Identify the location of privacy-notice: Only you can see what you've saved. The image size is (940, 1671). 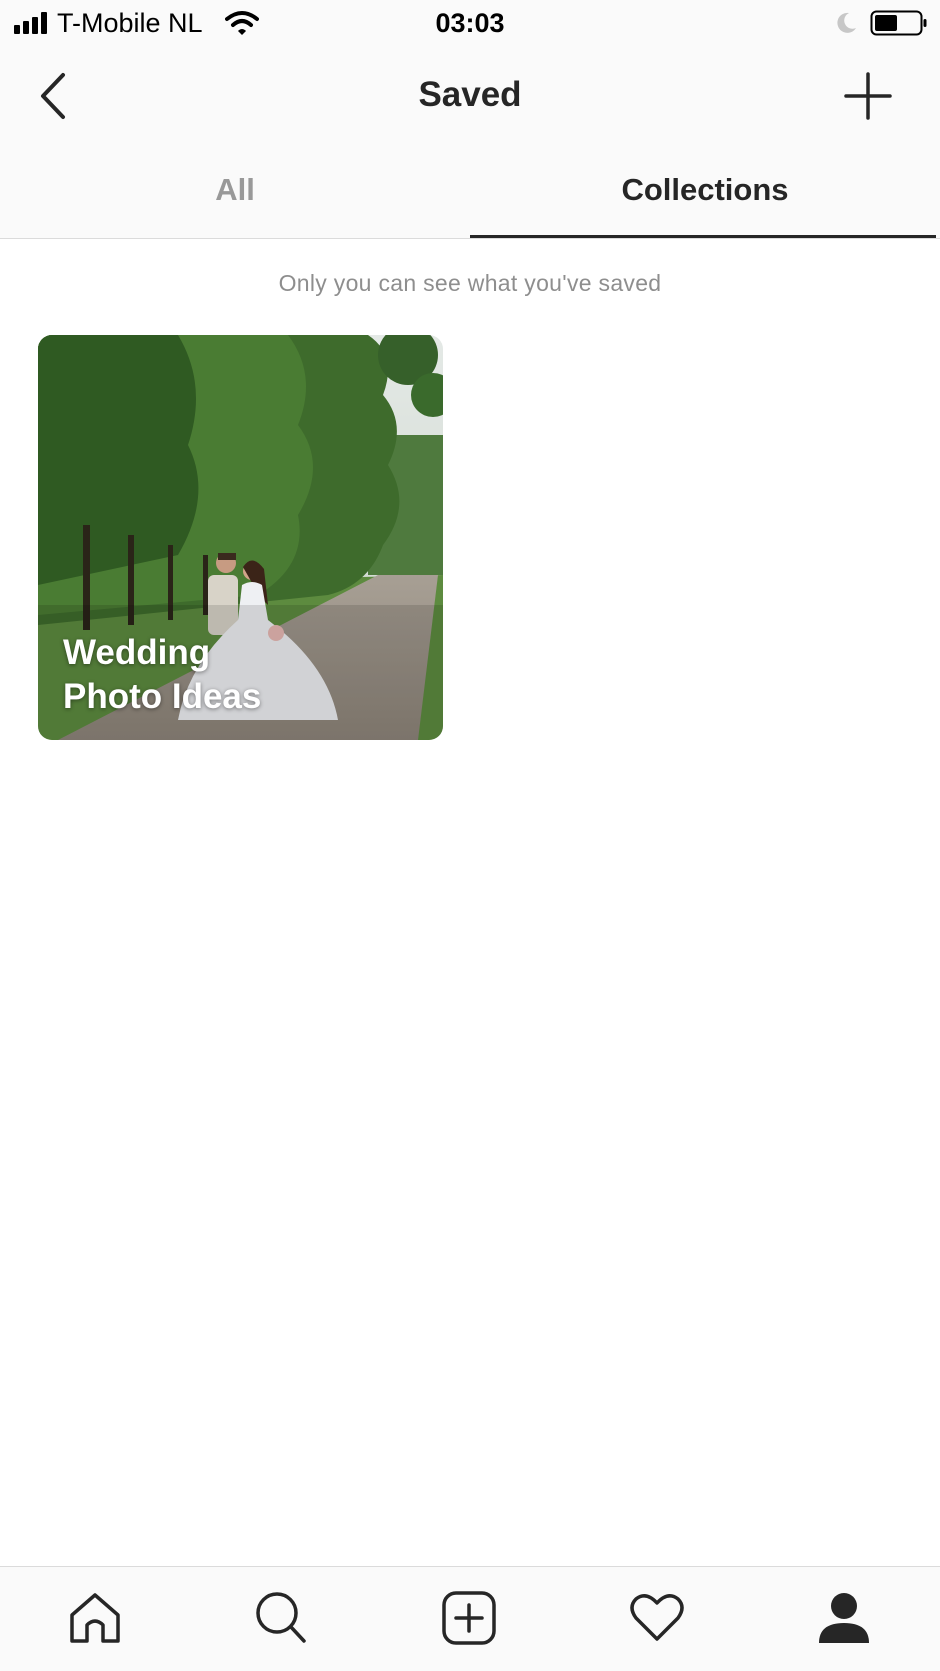
(470, 283).